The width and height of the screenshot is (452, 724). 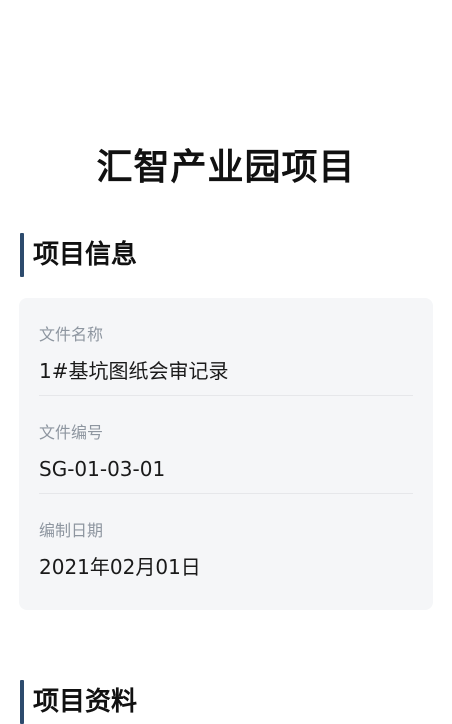 I want to click on file-name-label: 文件名称, so click(x=71, y=334).